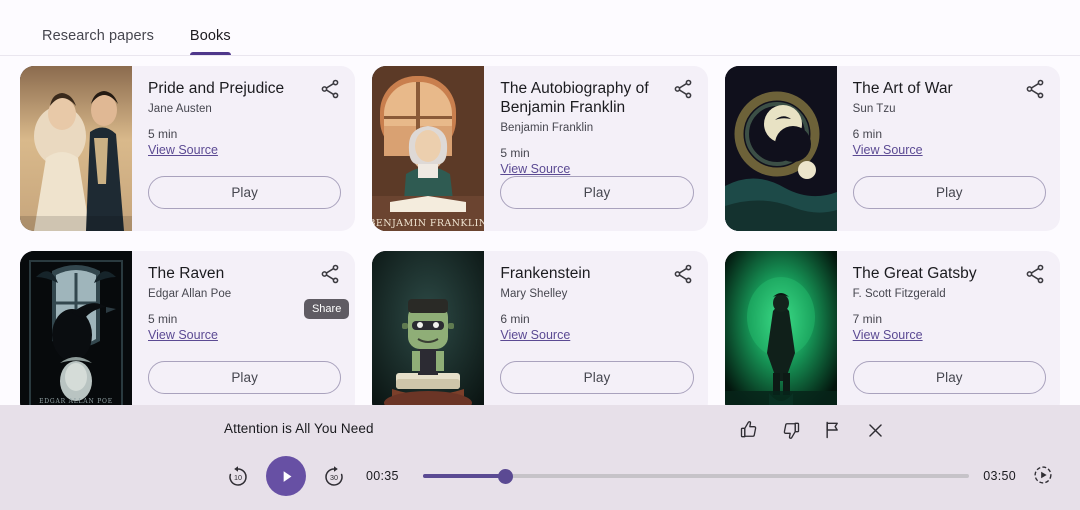 The width and height of the screenshot is (1080, 510). I want to click on cover-caption: BENJAMIN FRANKLIN, so click(428, 223).